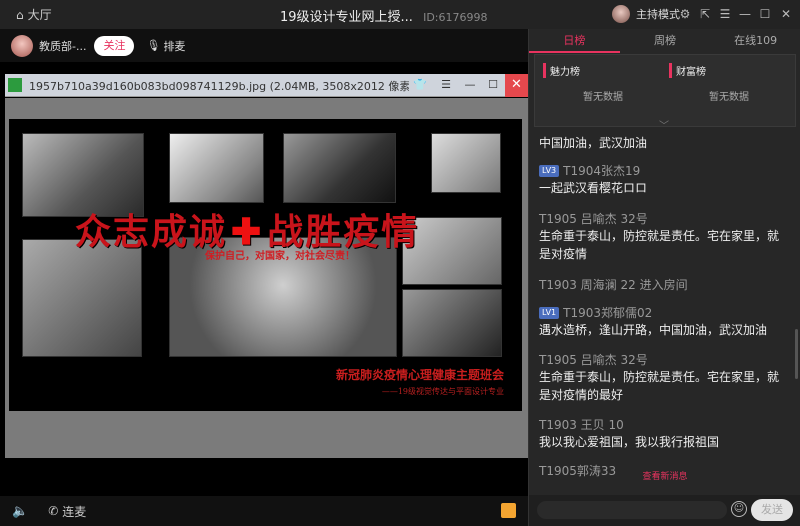  I want to click on charm-rank: 魅力榜 暂无数据, so click(603, 83).